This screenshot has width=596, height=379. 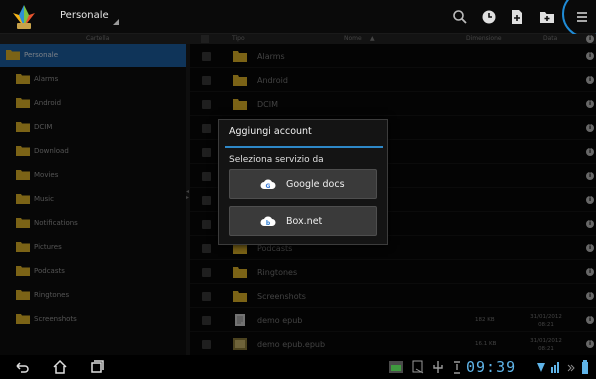 What do you see at coordinates (60, 367) in the screenshot?
I see `home-icon` at bounding box center [60, 367].